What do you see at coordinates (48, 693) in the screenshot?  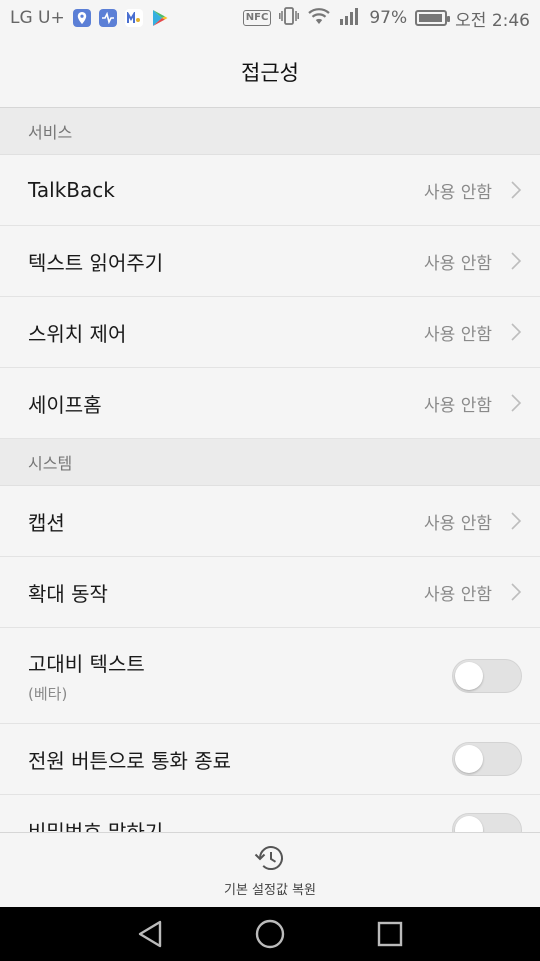 I see `item-sublabel: (베타)` at bounding box center [48, 693].